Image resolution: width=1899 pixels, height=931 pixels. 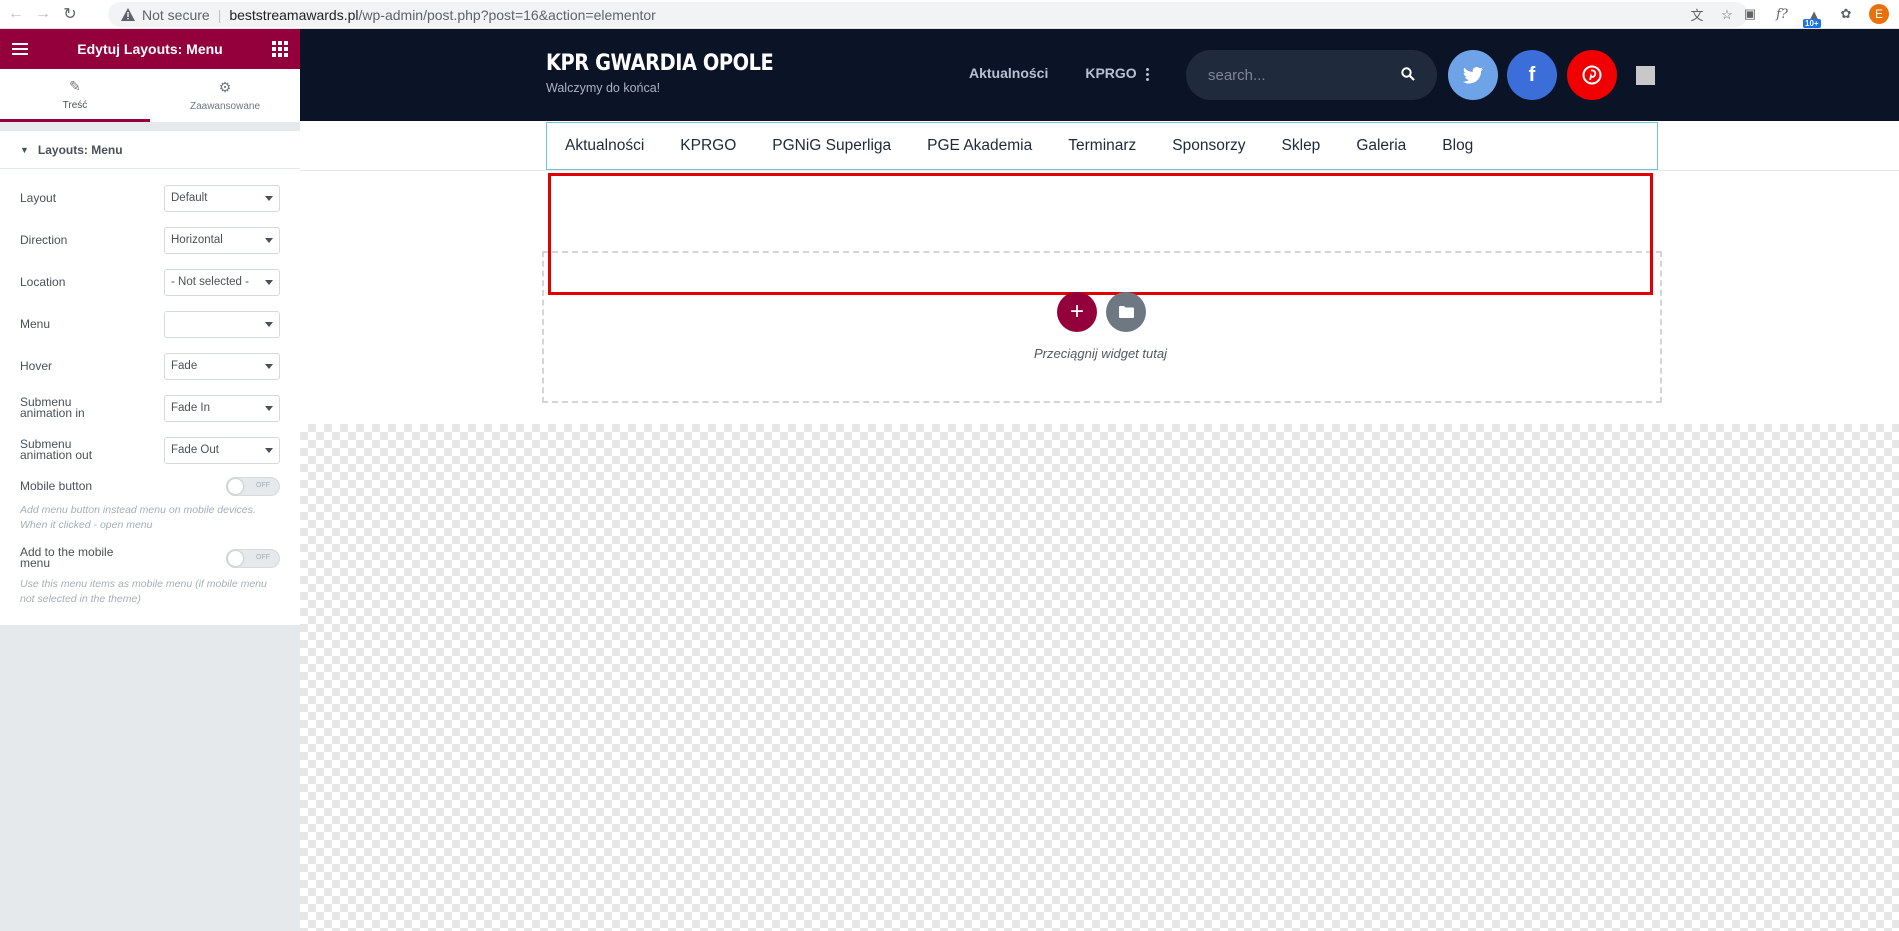 What do you see at coordinates (1879, 14) in the screenshot?
I see `profile-avatar: E` at bounding box center [1879, 14].